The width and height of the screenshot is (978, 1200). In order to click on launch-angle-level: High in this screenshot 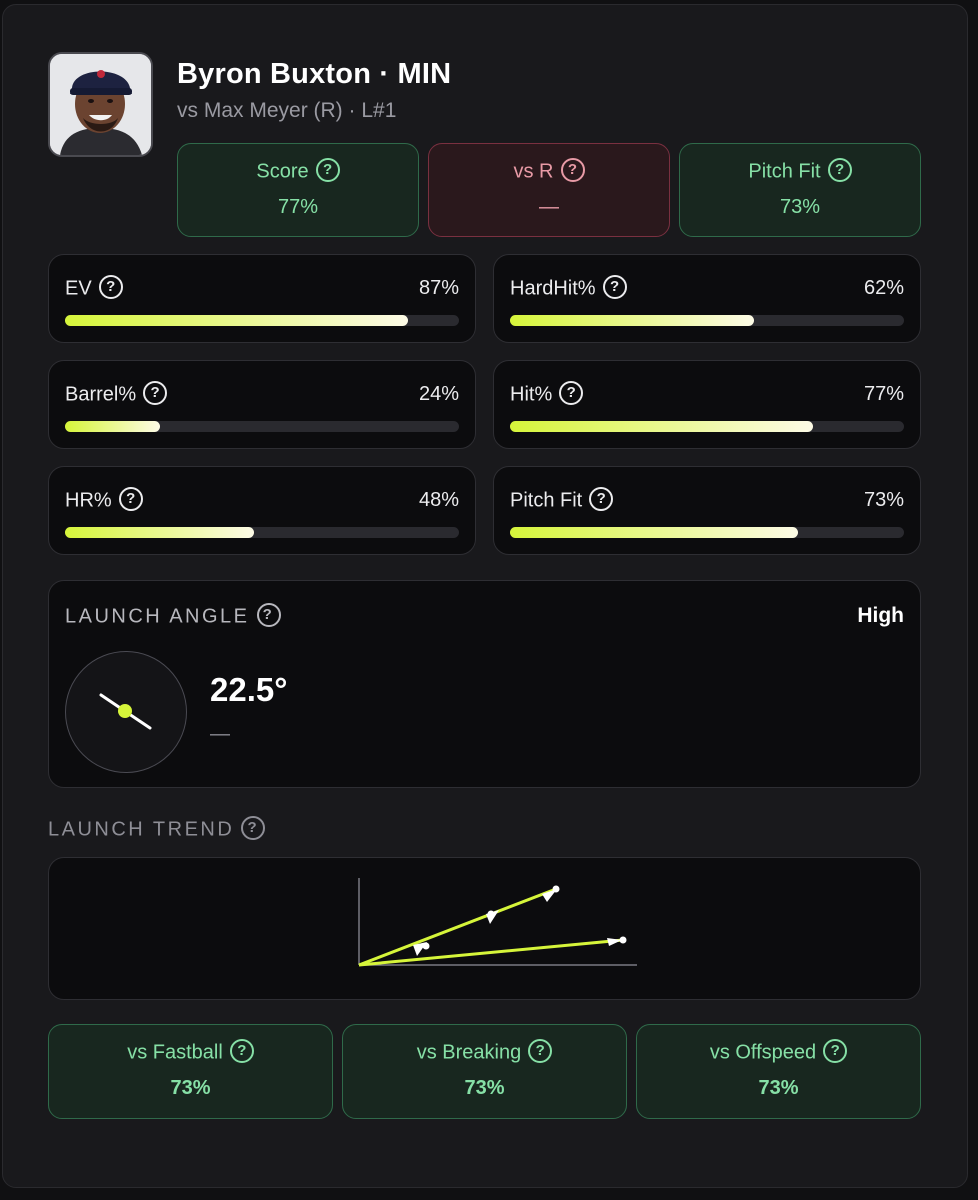, I will do `click(880, 615)`.